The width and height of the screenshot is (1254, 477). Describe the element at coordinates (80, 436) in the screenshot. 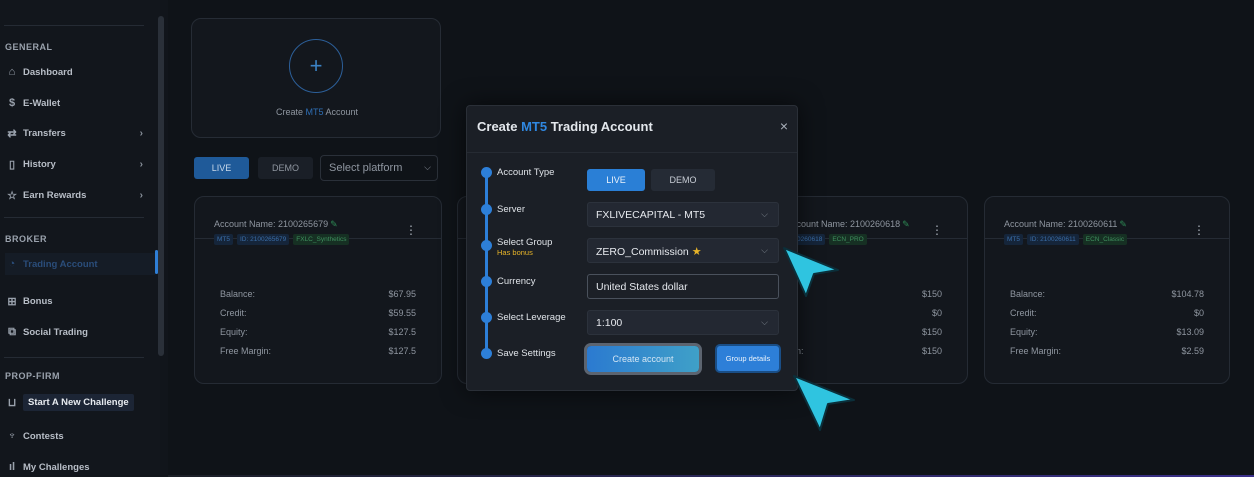

I see `sidebar-item-contests: ♆ Contests` at that location.